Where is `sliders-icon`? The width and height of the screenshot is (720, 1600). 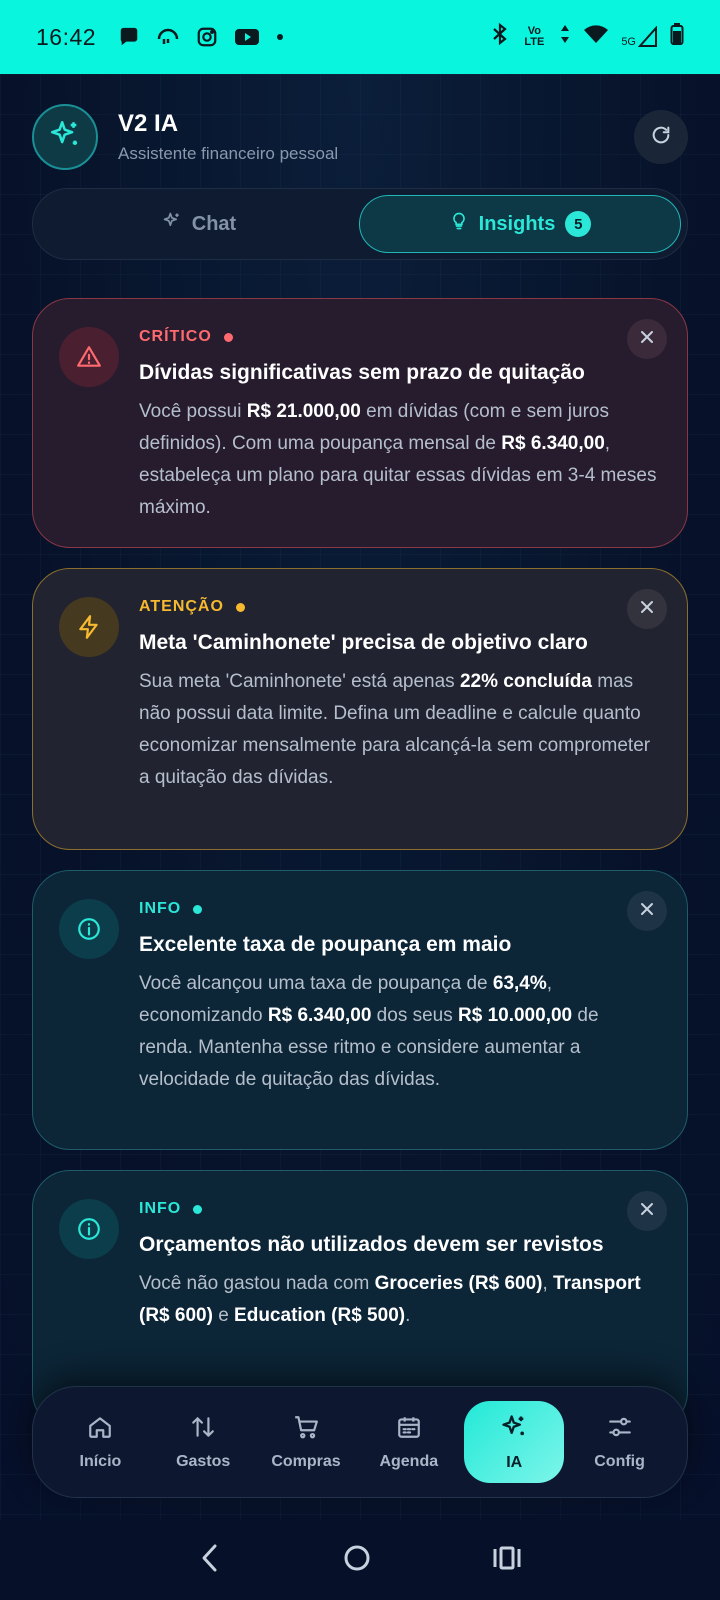 sliders-icon is located at coordinates (620, 1429).